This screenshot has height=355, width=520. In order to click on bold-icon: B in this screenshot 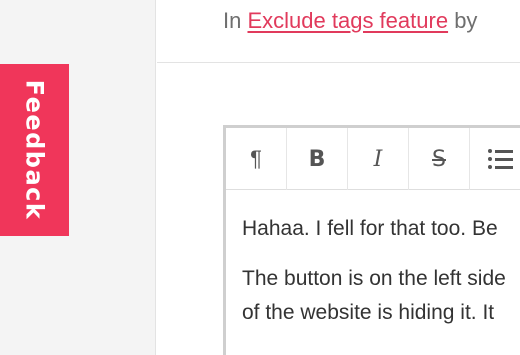, I will do `click(317, 159)`.